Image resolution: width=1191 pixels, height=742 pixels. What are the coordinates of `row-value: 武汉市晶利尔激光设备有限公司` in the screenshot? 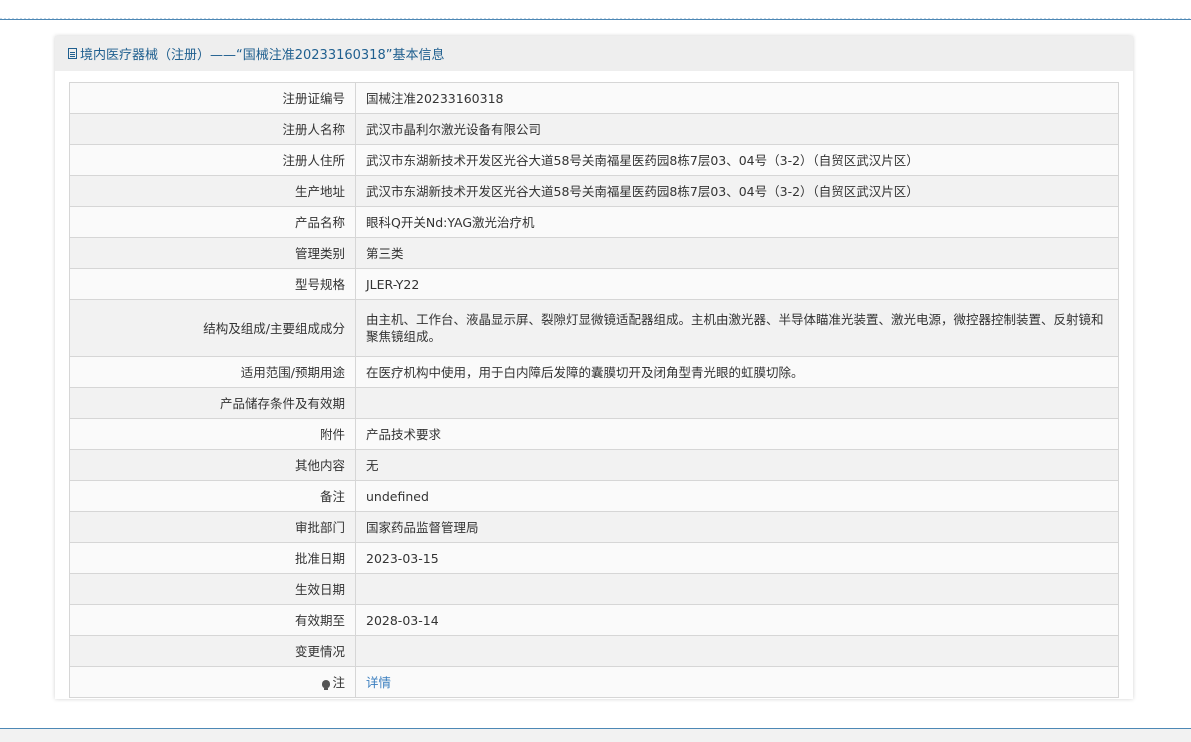 It's located at (737, 129).